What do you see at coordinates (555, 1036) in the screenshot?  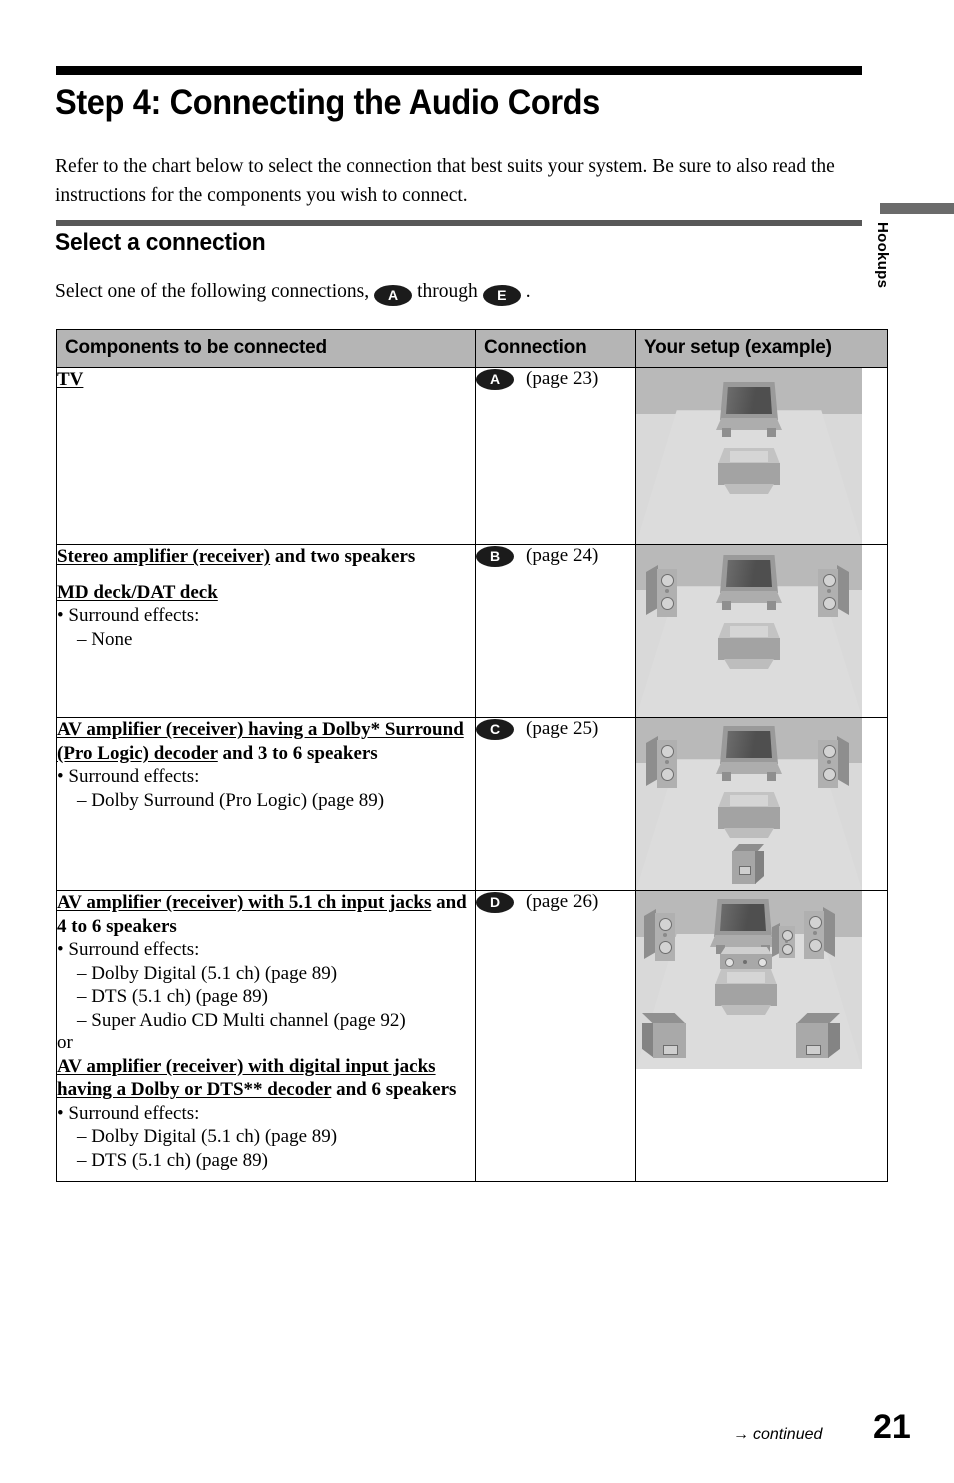 I see `connection-cell-d: D (page 26)` at bounding box center [555, 1036].